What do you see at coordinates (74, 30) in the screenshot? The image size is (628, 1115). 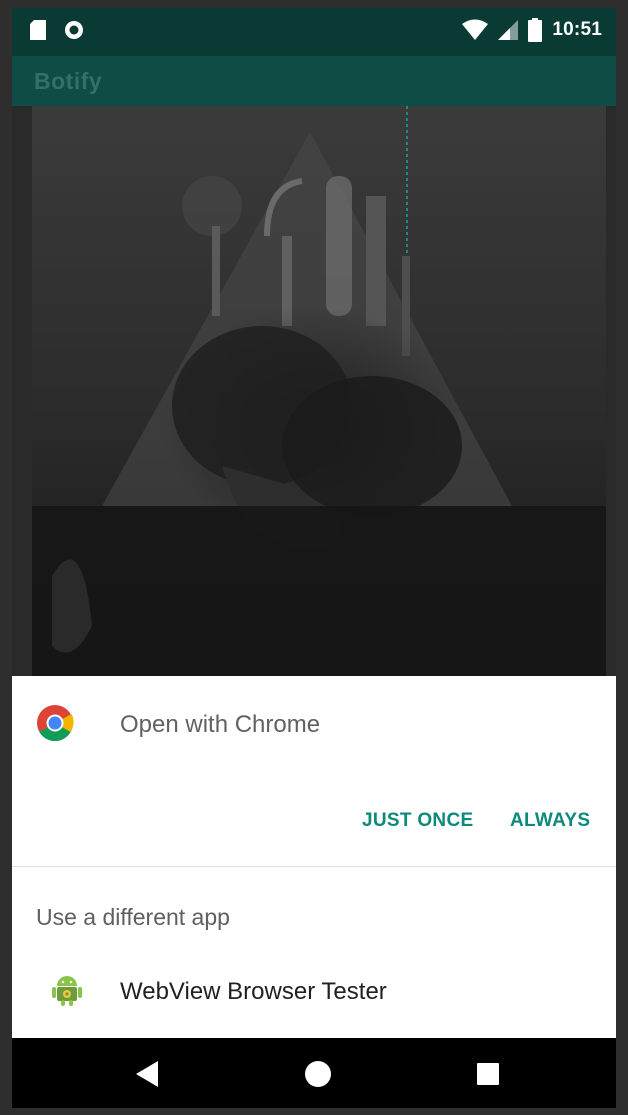 I see `circle-notification-icon` at bounding box center [74, 30].